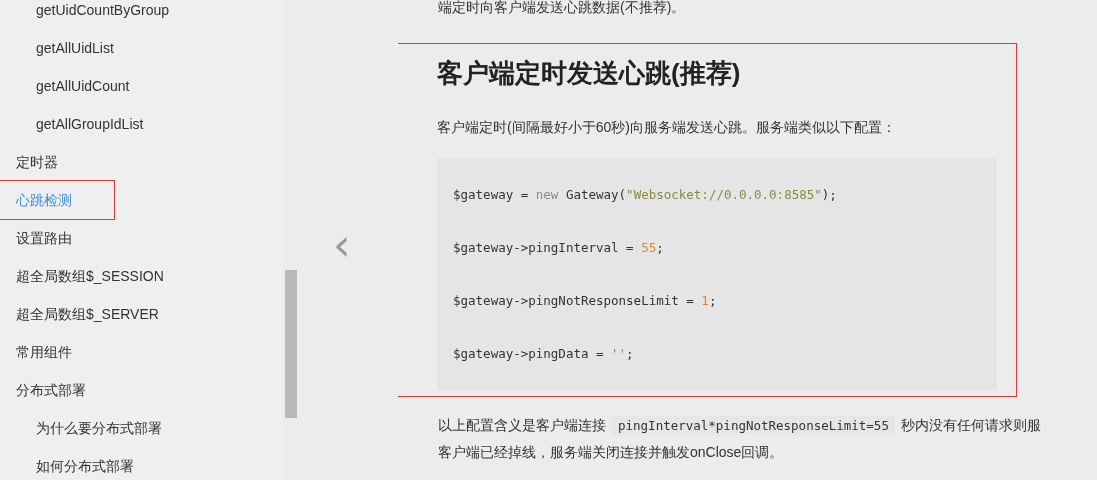 This screenshot has width=1097, height=480. What do you see at coordinates (585, 301) in the screenshot?
I see `code-line: $gateway->pingNotResponseLimit = 1;` at bounding box center [585, 301].